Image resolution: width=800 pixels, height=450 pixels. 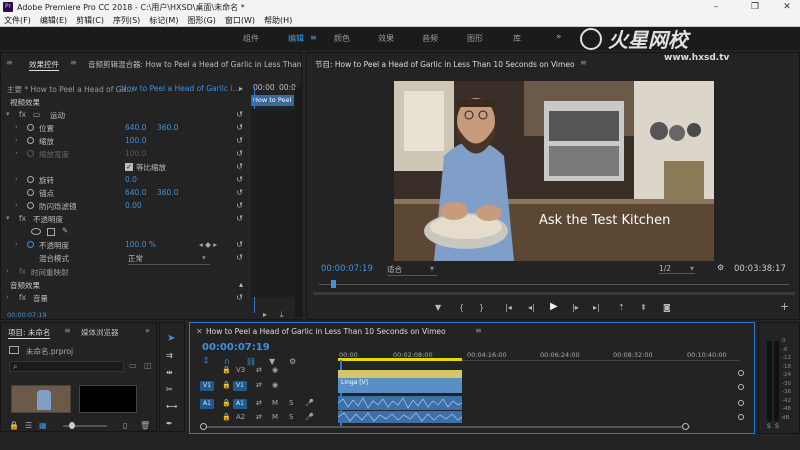 I want to click on lift-icon: ⇡, so click(x=621, y=308).